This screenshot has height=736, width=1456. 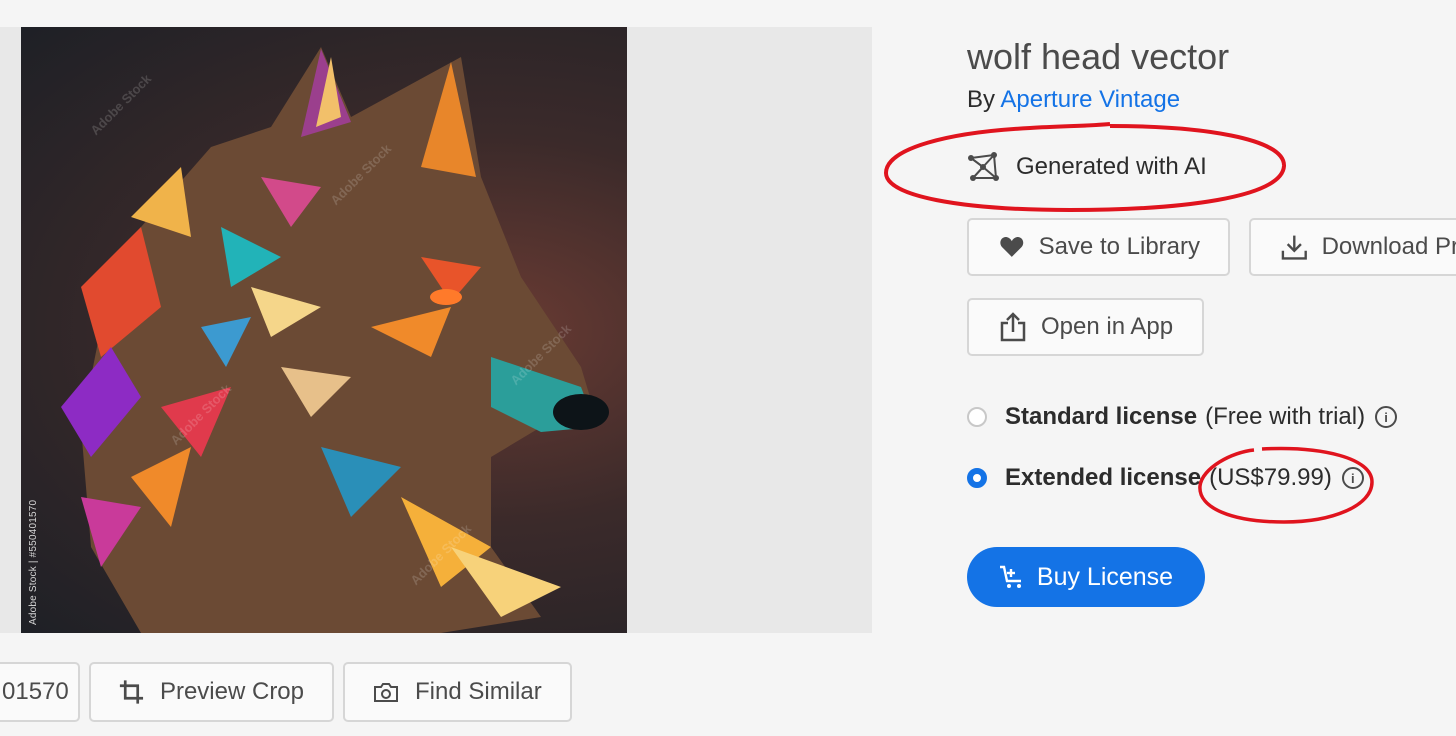 I want to click on heart-icon, so click(x=1012, y=247).